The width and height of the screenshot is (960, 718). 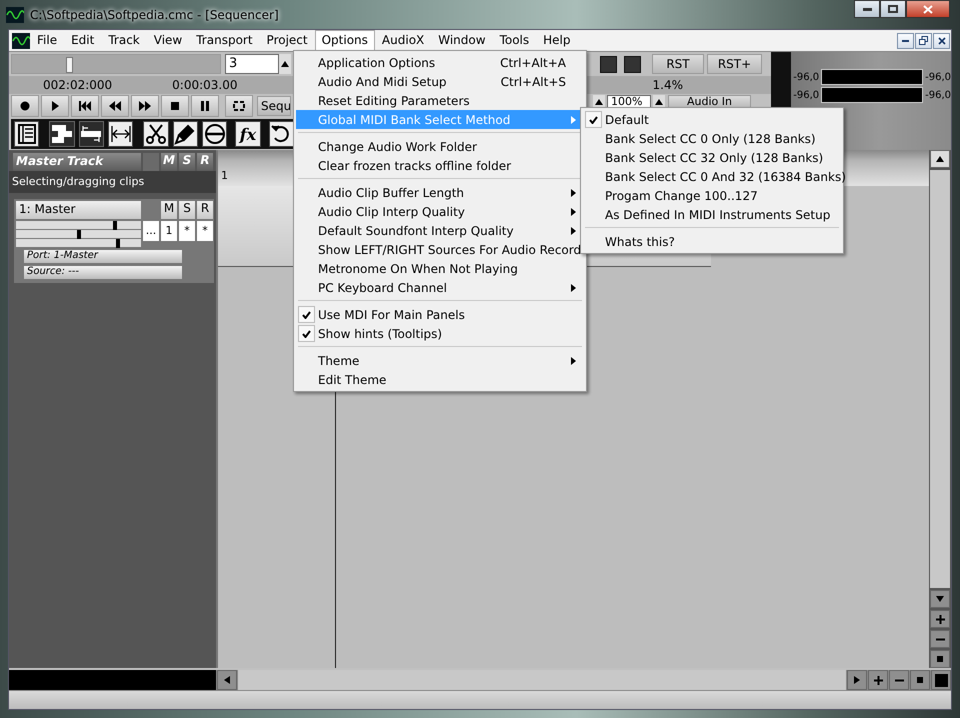 I want to click on menu-bar-item: Track, so click(x=124, y=40).